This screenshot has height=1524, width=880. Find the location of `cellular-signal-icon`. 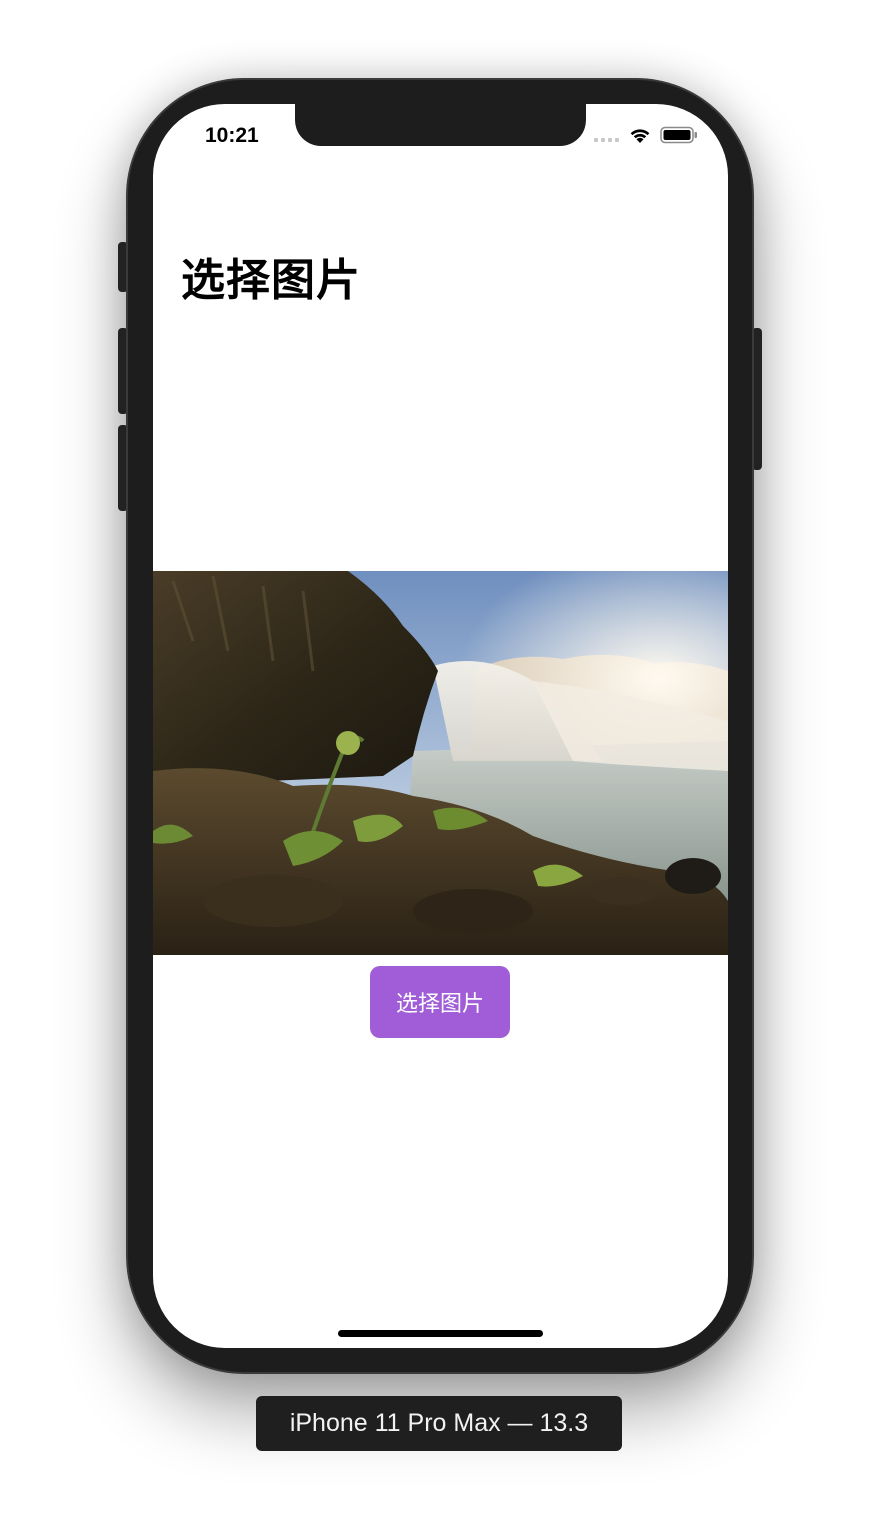

cellular-signal-icon is located at coordinates (607, 137).